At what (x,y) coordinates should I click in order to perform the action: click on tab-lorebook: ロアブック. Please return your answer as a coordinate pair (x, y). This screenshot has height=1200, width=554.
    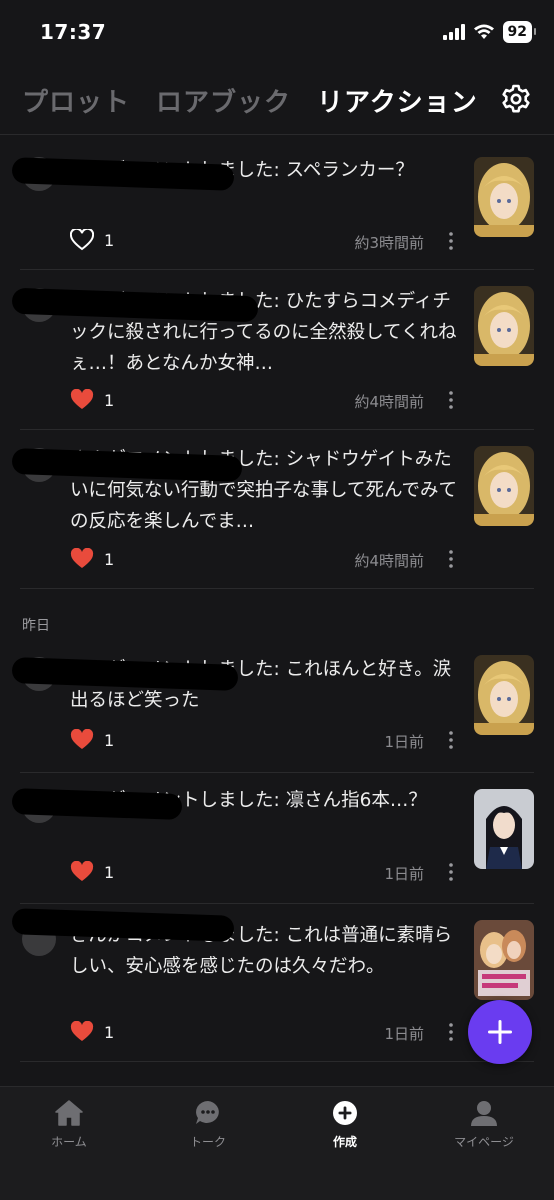
    Looking at the image, I should click on (223, 100).